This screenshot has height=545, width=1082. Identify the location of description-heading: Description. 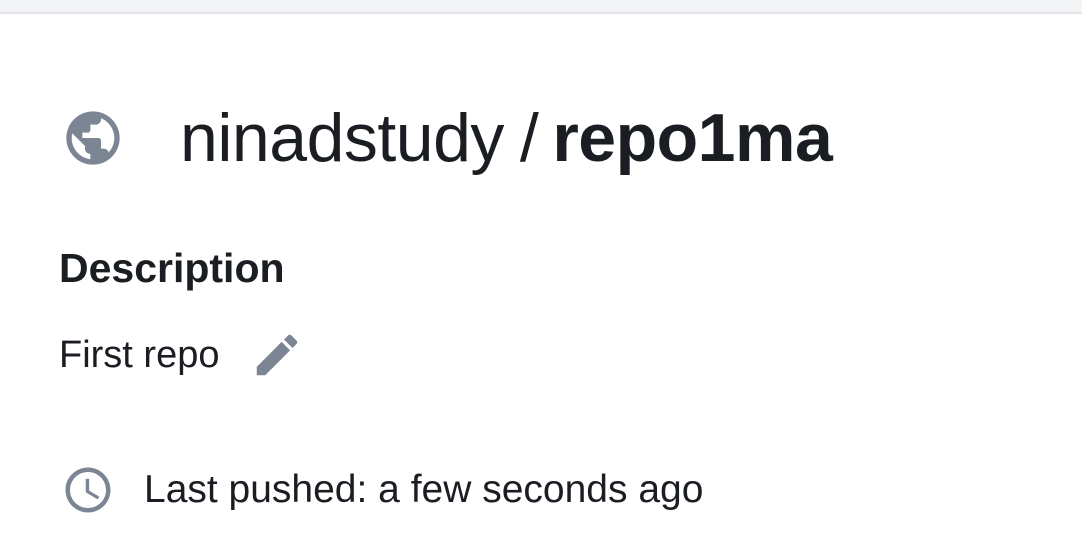
(172, 268).